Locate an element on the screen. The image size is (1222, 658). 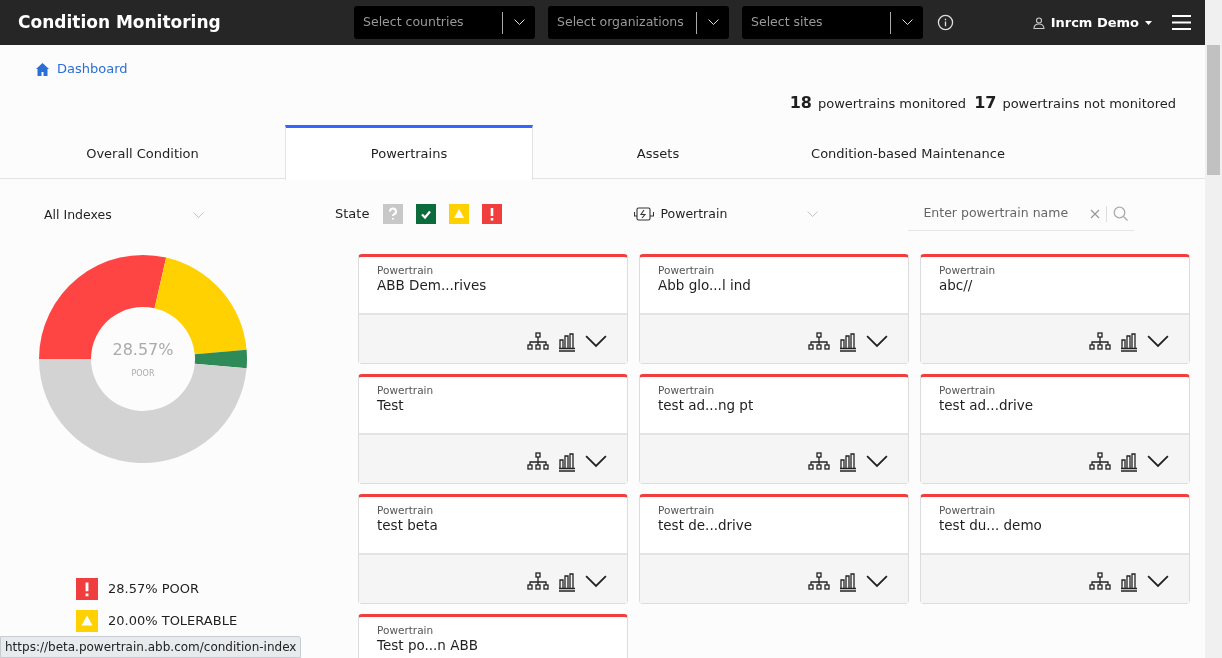
search-input: Enter powertrain name is located at coordinates (999, 213).